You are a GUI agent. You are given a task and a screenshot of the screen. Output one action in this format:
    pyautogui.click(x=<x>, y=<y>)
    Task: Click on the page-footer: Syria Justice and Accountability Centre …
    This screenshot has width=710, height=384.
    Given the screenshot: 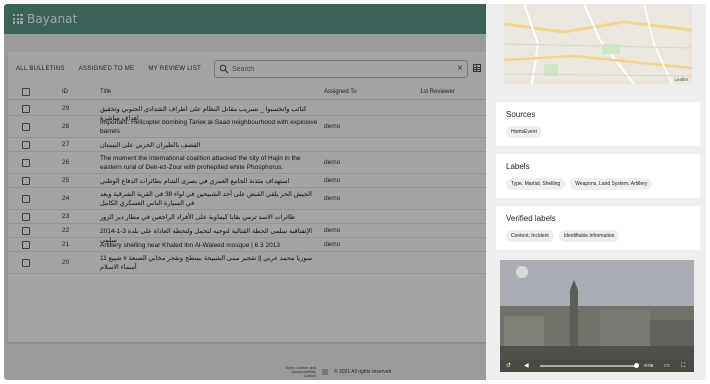 What is the action you would take?
    pyautogui.click(x=338, y=371)
    